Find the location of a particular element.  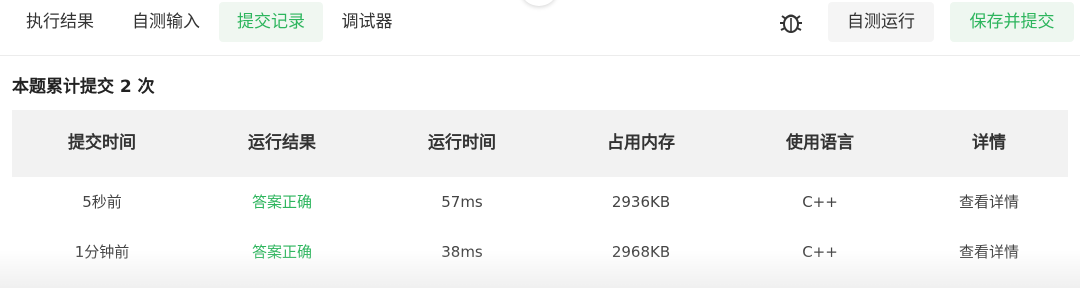

submit-time-cell: 1分钟前 is located at coordinates (102, 252).